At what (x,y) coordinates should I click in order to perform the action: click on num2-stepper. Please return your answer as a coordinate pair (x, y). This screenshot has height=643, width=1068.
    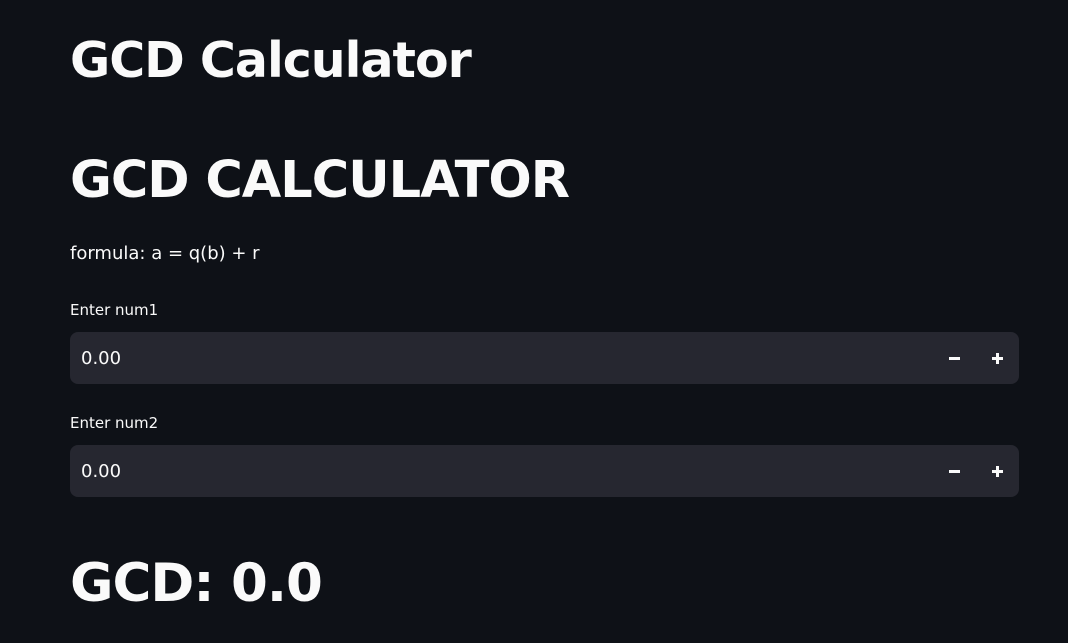
    Looking at the image, I should click on (544, 471).